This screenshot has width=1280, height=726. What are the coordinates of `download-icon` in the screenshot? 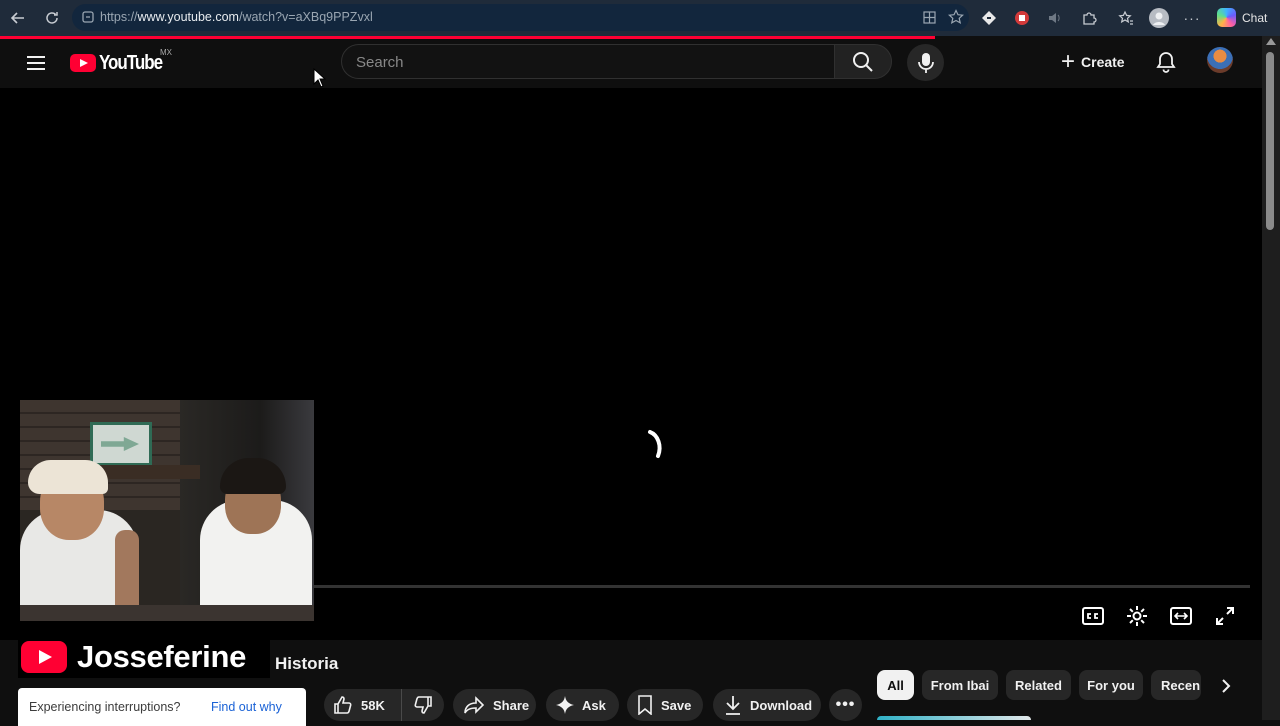 It's located at (733, 705).